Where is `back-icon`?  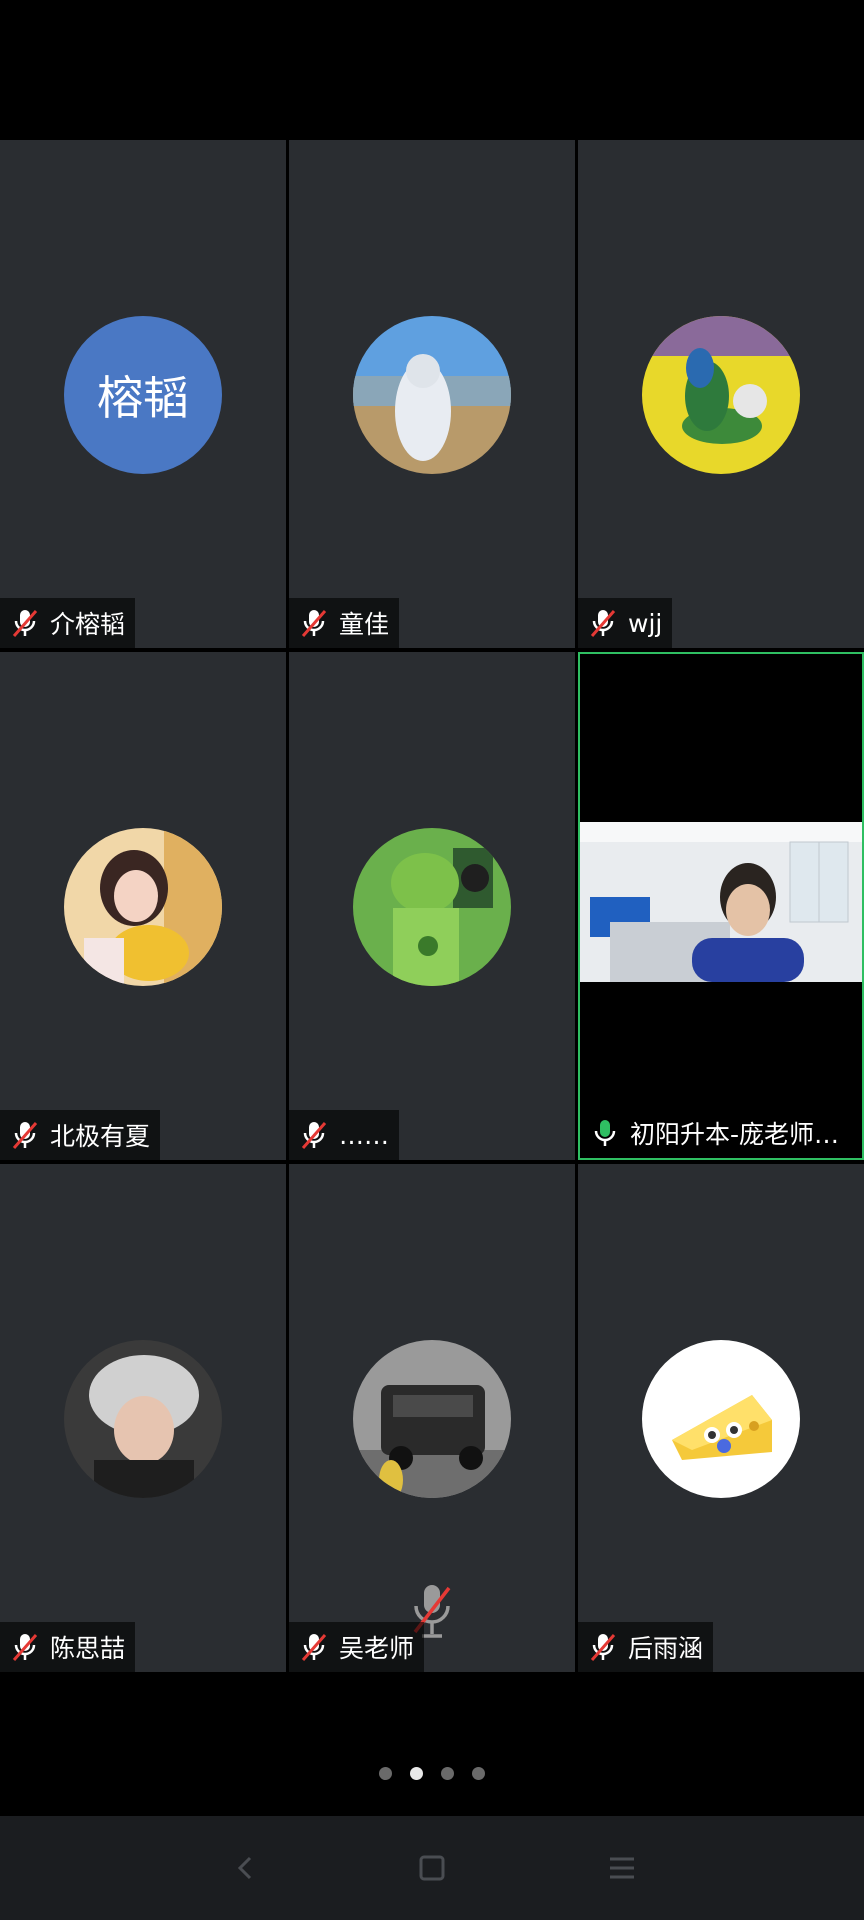 back-icon is located at coordinates (246, 1868).